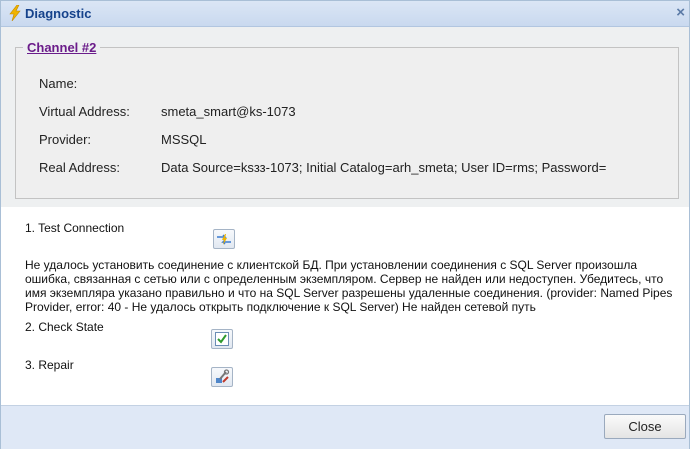 Image resolution: width=691 pixels, height=450 pixels. I want to click on test-connection-label: 1. Test Connection, so click(75, 228).